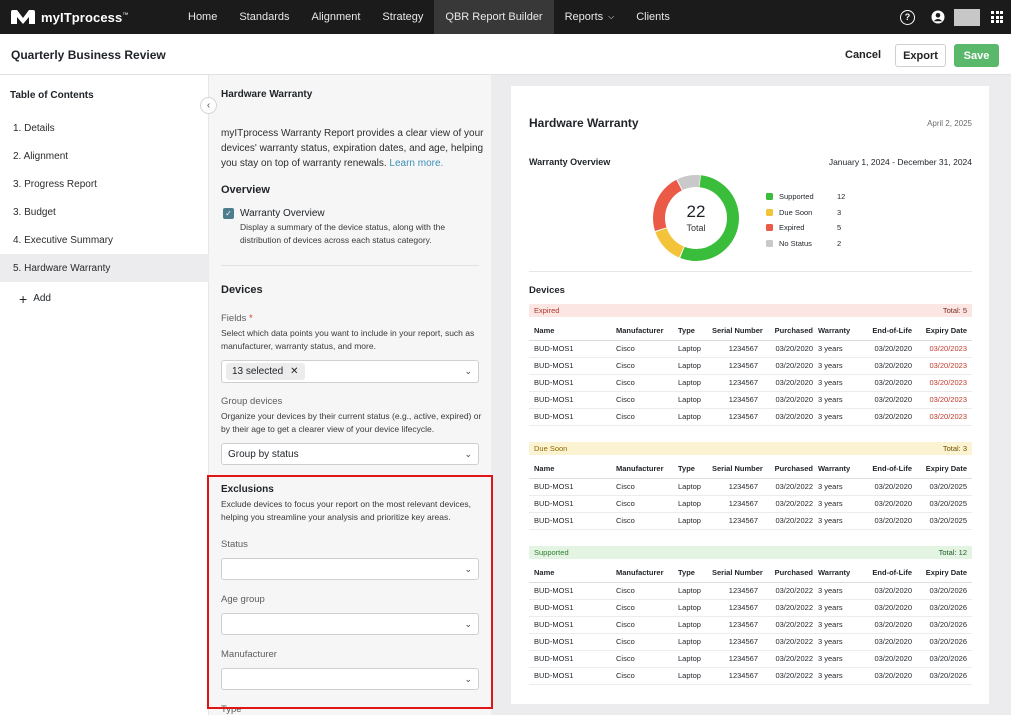 Image resolution: width=1011 pixels, height=715 pixels. I want to click on toc-item-hardware-warranty: 5. Hardware Warranty, so click(104, 268).